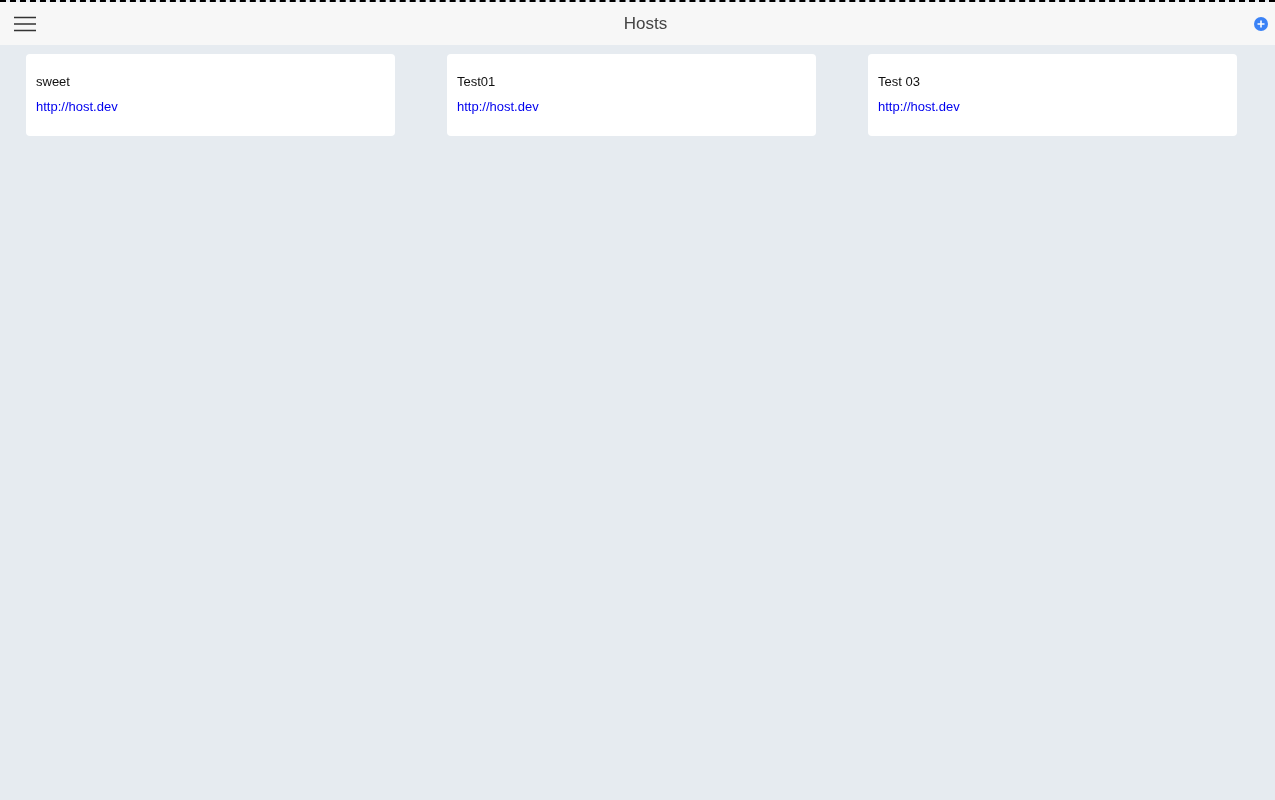  I want to click on host-name: Test 03, so click(899, 81).